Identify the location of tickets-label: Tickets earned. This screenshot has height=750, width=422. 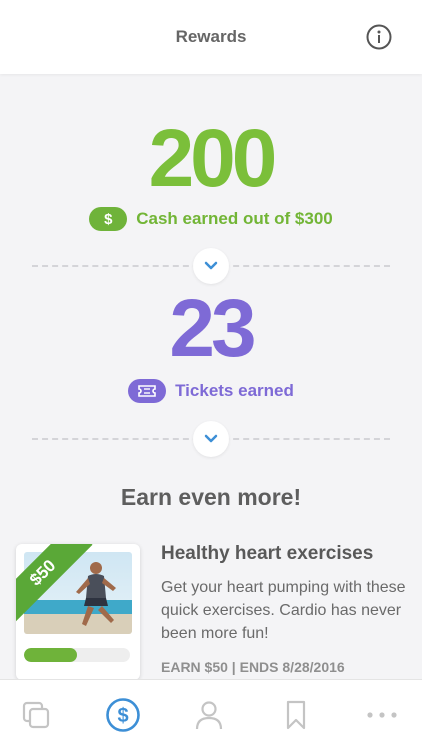
(234, 390).